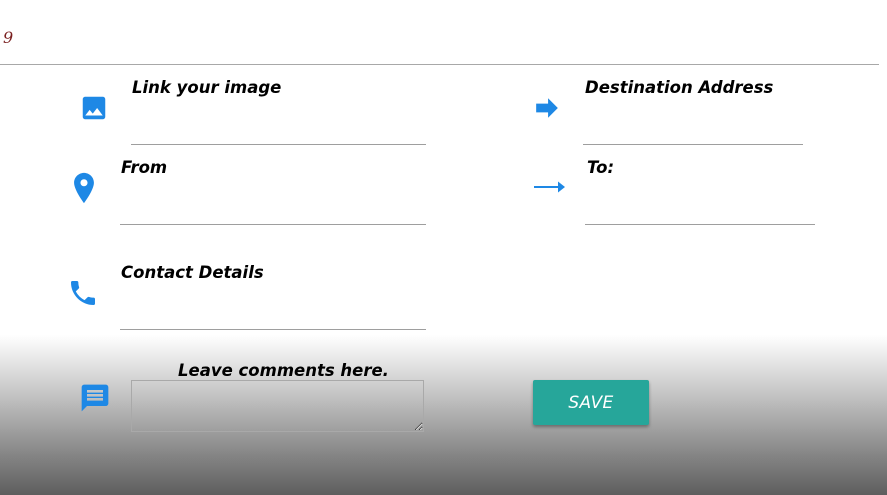 This screenshot has height=495, width=887. Describe the element at coordinates (84, 188) in the screenshot. I see `location-pin-icon` at that location.